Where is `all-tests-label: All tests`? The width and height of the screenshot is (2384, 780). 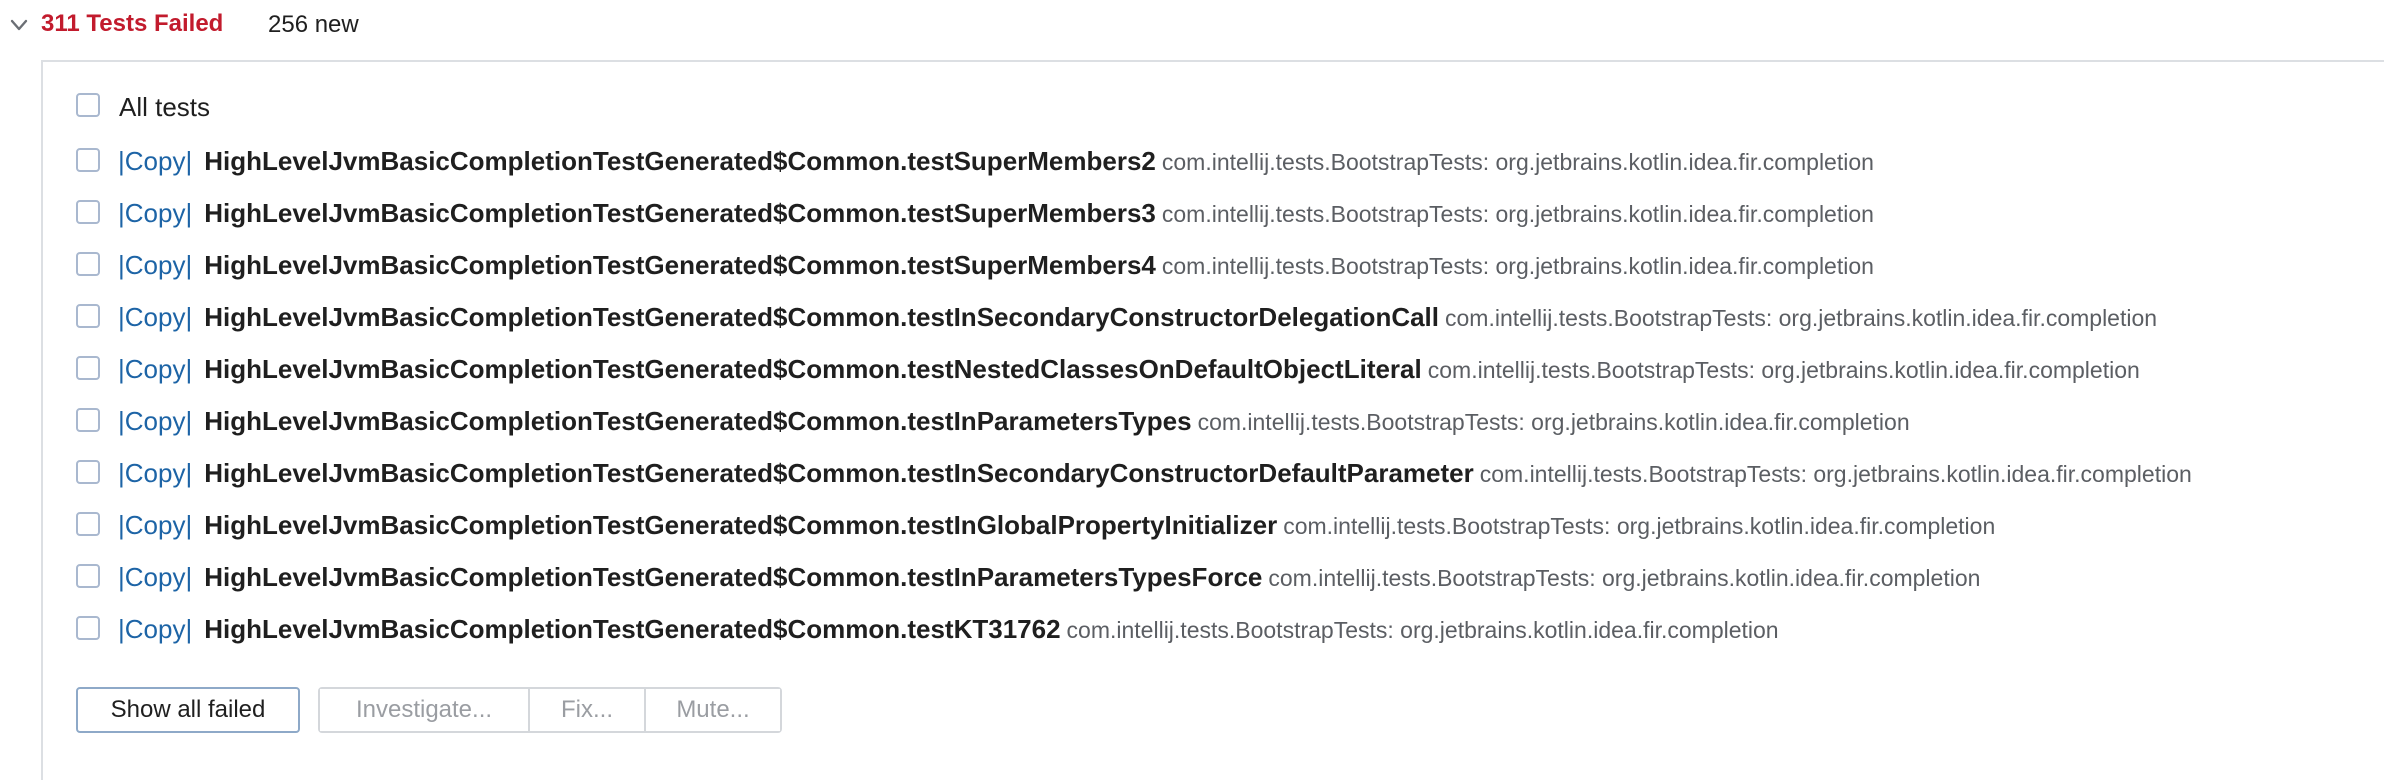
all-tests-label: All tests is located at coordinates (165, 107).